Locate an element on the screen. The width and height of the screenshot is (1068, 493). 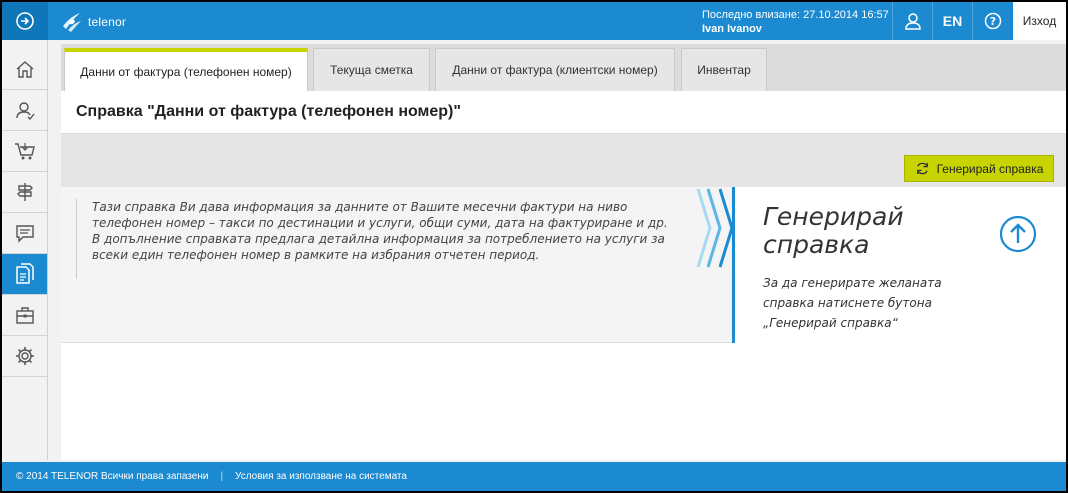
documents-icon is located at coordinates (24, 273).